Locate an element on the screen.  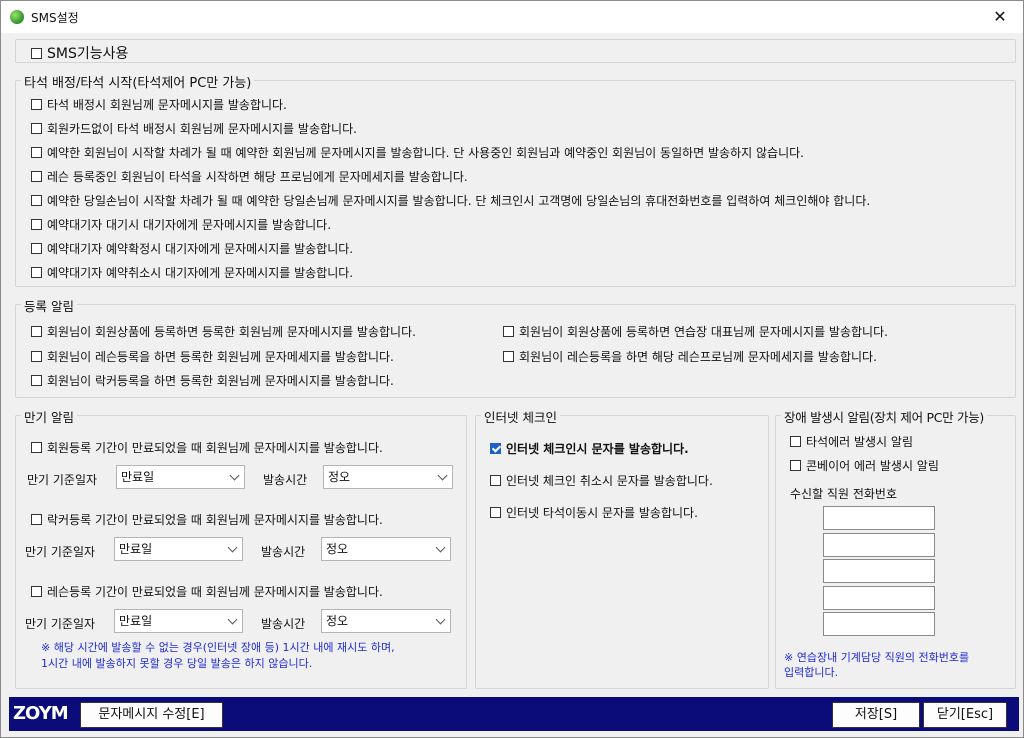
sms-enable-checkbox: SMS기능사용 is located at coordinates (79, 53).